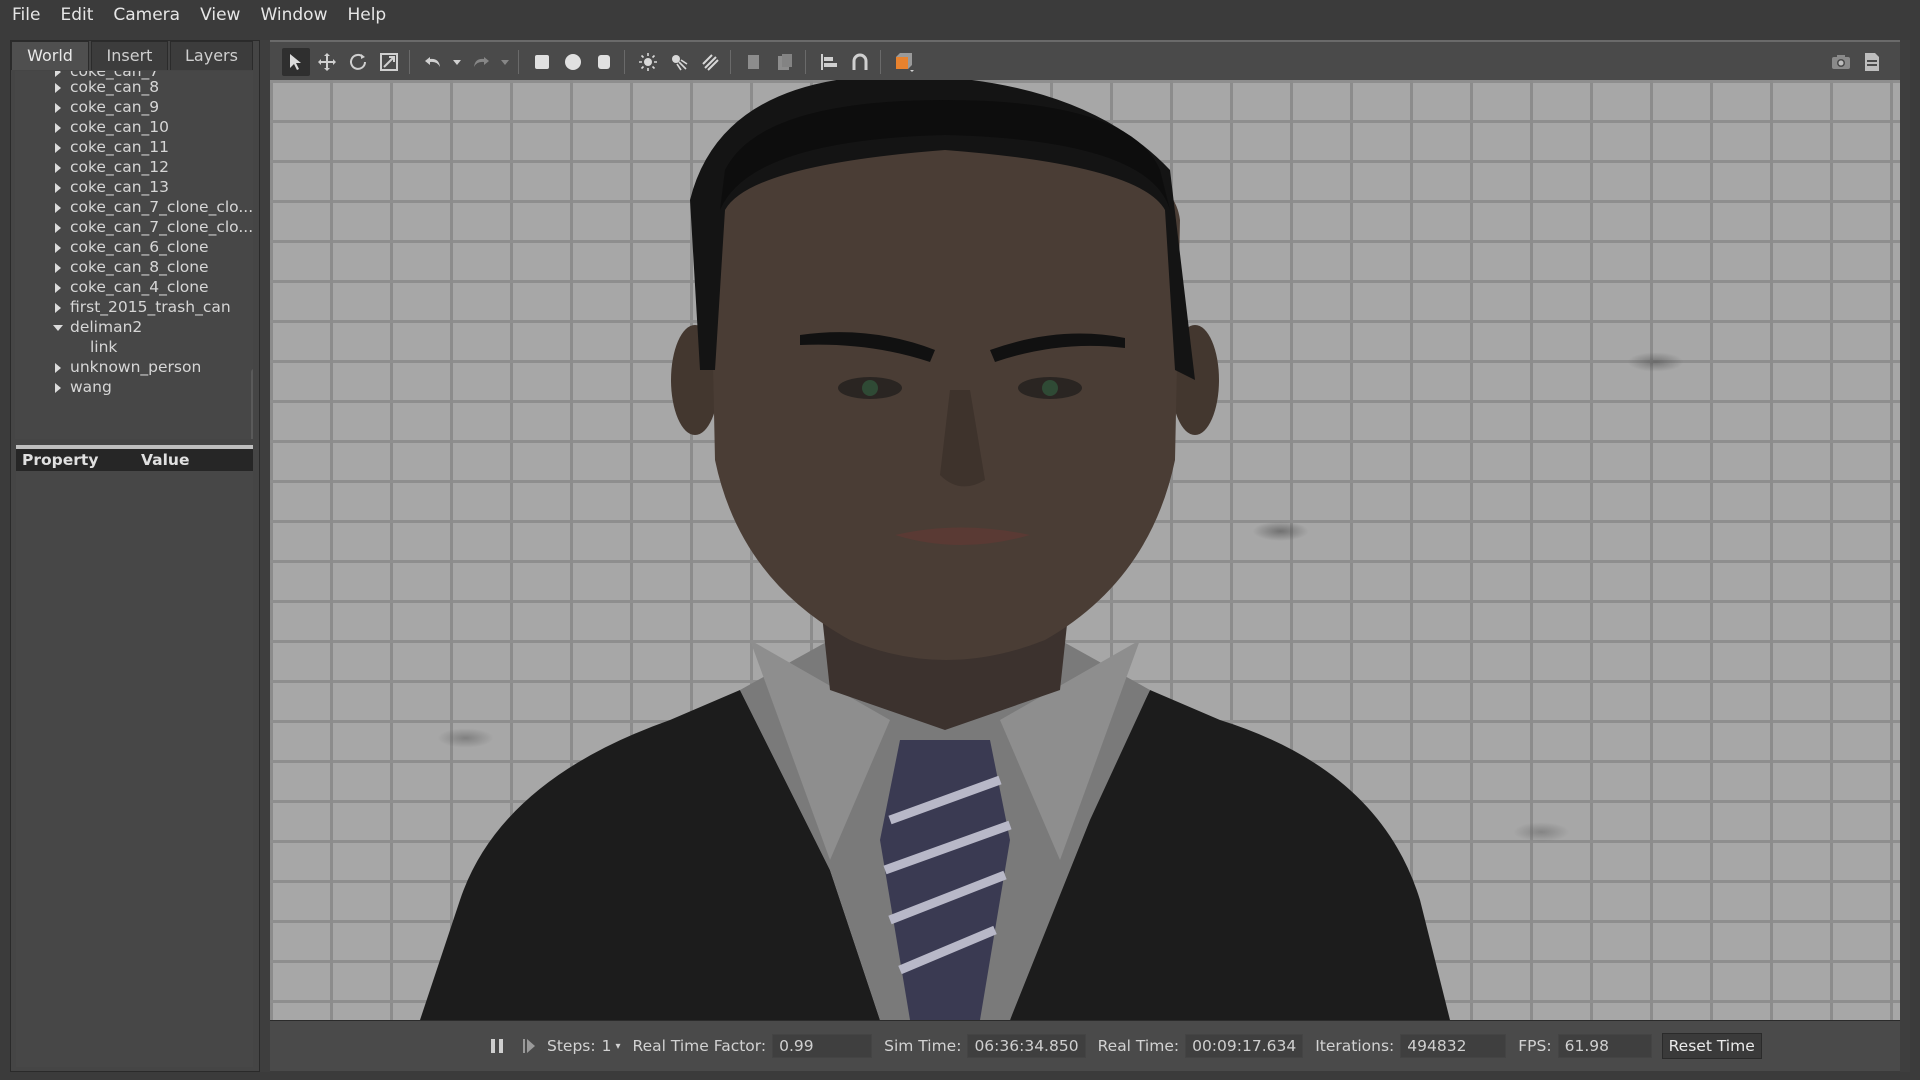 The width and height of the screenshot is (1920, 1080). Describe the element at coordinates (87, 87) in the screenshot. I see `tree-item: coke_can_8` at that location.